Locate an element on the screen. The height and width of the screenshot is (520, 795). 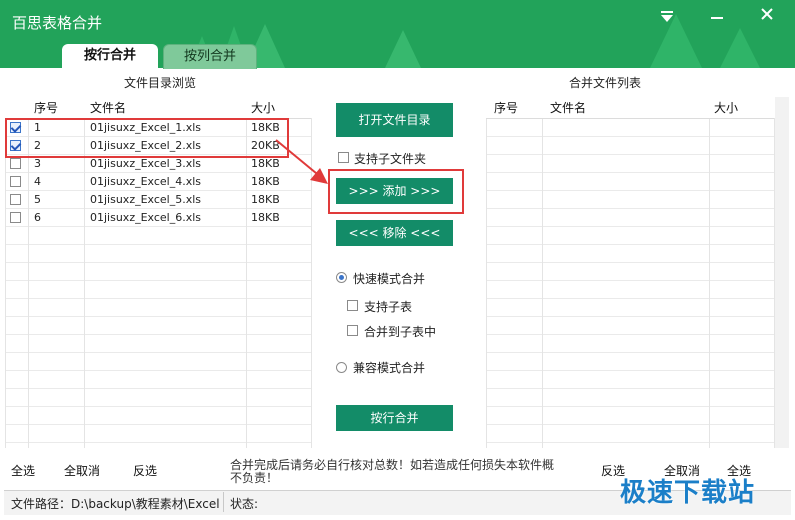
menu-dropdown-button is located at coordinates (667, 18).